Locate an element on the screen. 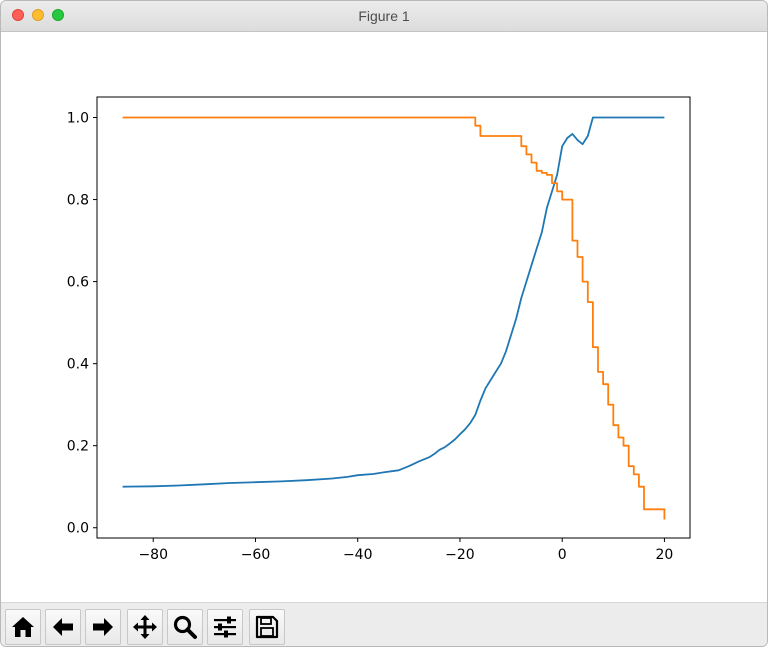  back-arrow-icon is located at coordinates (63, 627).